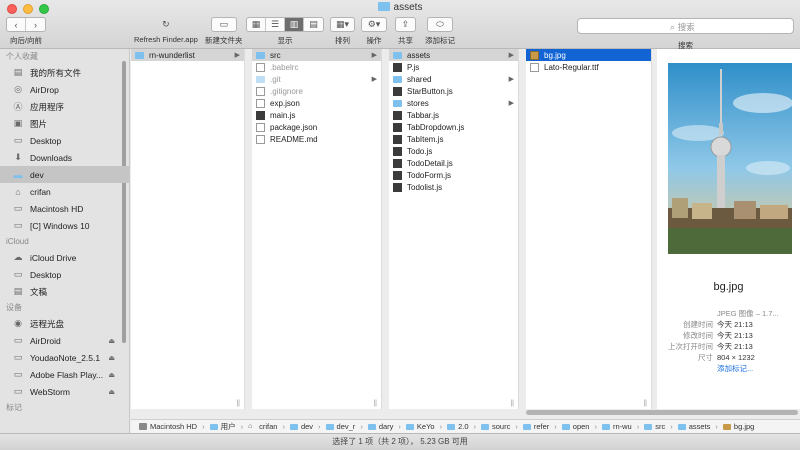  Describe the element at coordinates (64, 257) in the screenshot. I see `sidebar-item: ☁ iCloud Drive` at that location.